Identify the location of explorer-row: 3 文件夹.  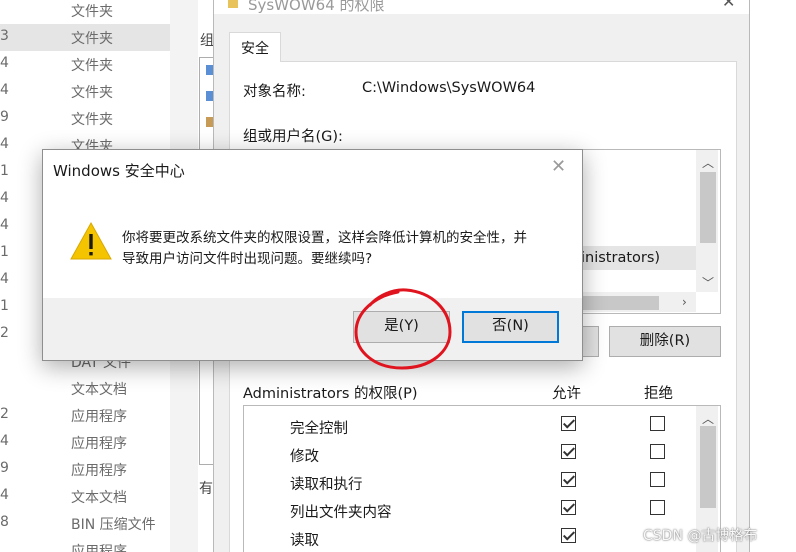
(85, 37).